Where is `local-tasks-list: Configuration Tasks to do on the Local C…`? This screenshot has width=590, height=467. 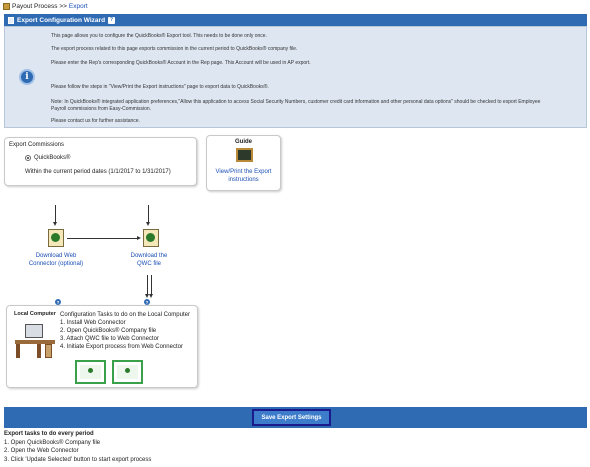 local-tasks-list: Configuration Tasks to do on the Local C… is located at coordinates (125, 331).